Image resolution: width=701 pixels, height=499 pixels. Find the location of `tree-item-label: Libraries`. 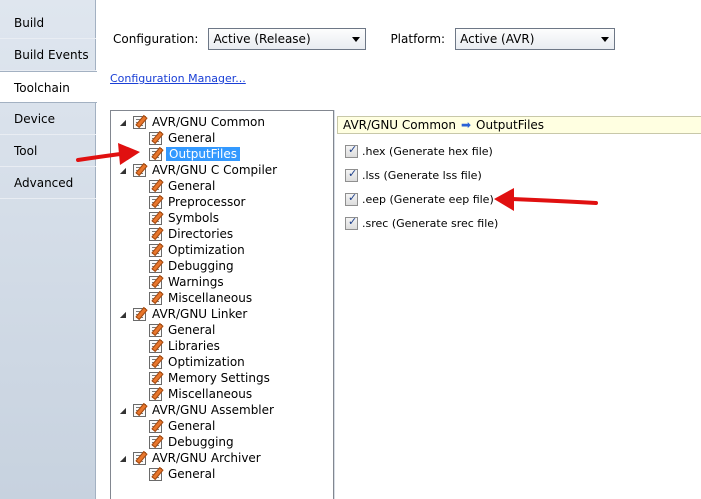

tree-item-label: Libraries is located at coordinates (194, 346).